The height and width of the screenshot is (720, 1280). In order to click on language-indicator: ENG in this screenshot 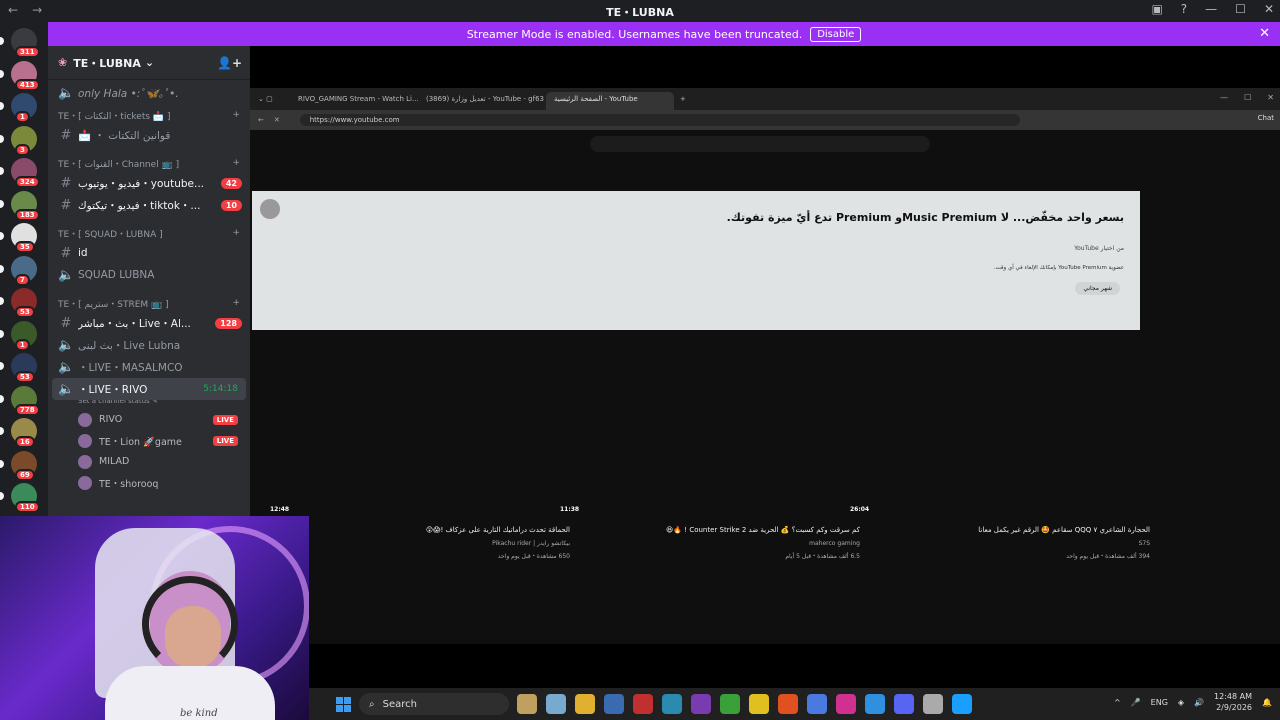, I will do `click(1159, 702)`.